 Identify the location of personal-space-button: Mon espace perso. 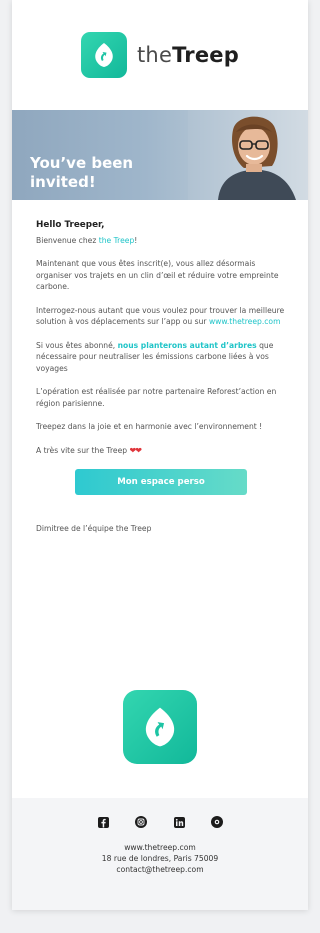
(161, 482).